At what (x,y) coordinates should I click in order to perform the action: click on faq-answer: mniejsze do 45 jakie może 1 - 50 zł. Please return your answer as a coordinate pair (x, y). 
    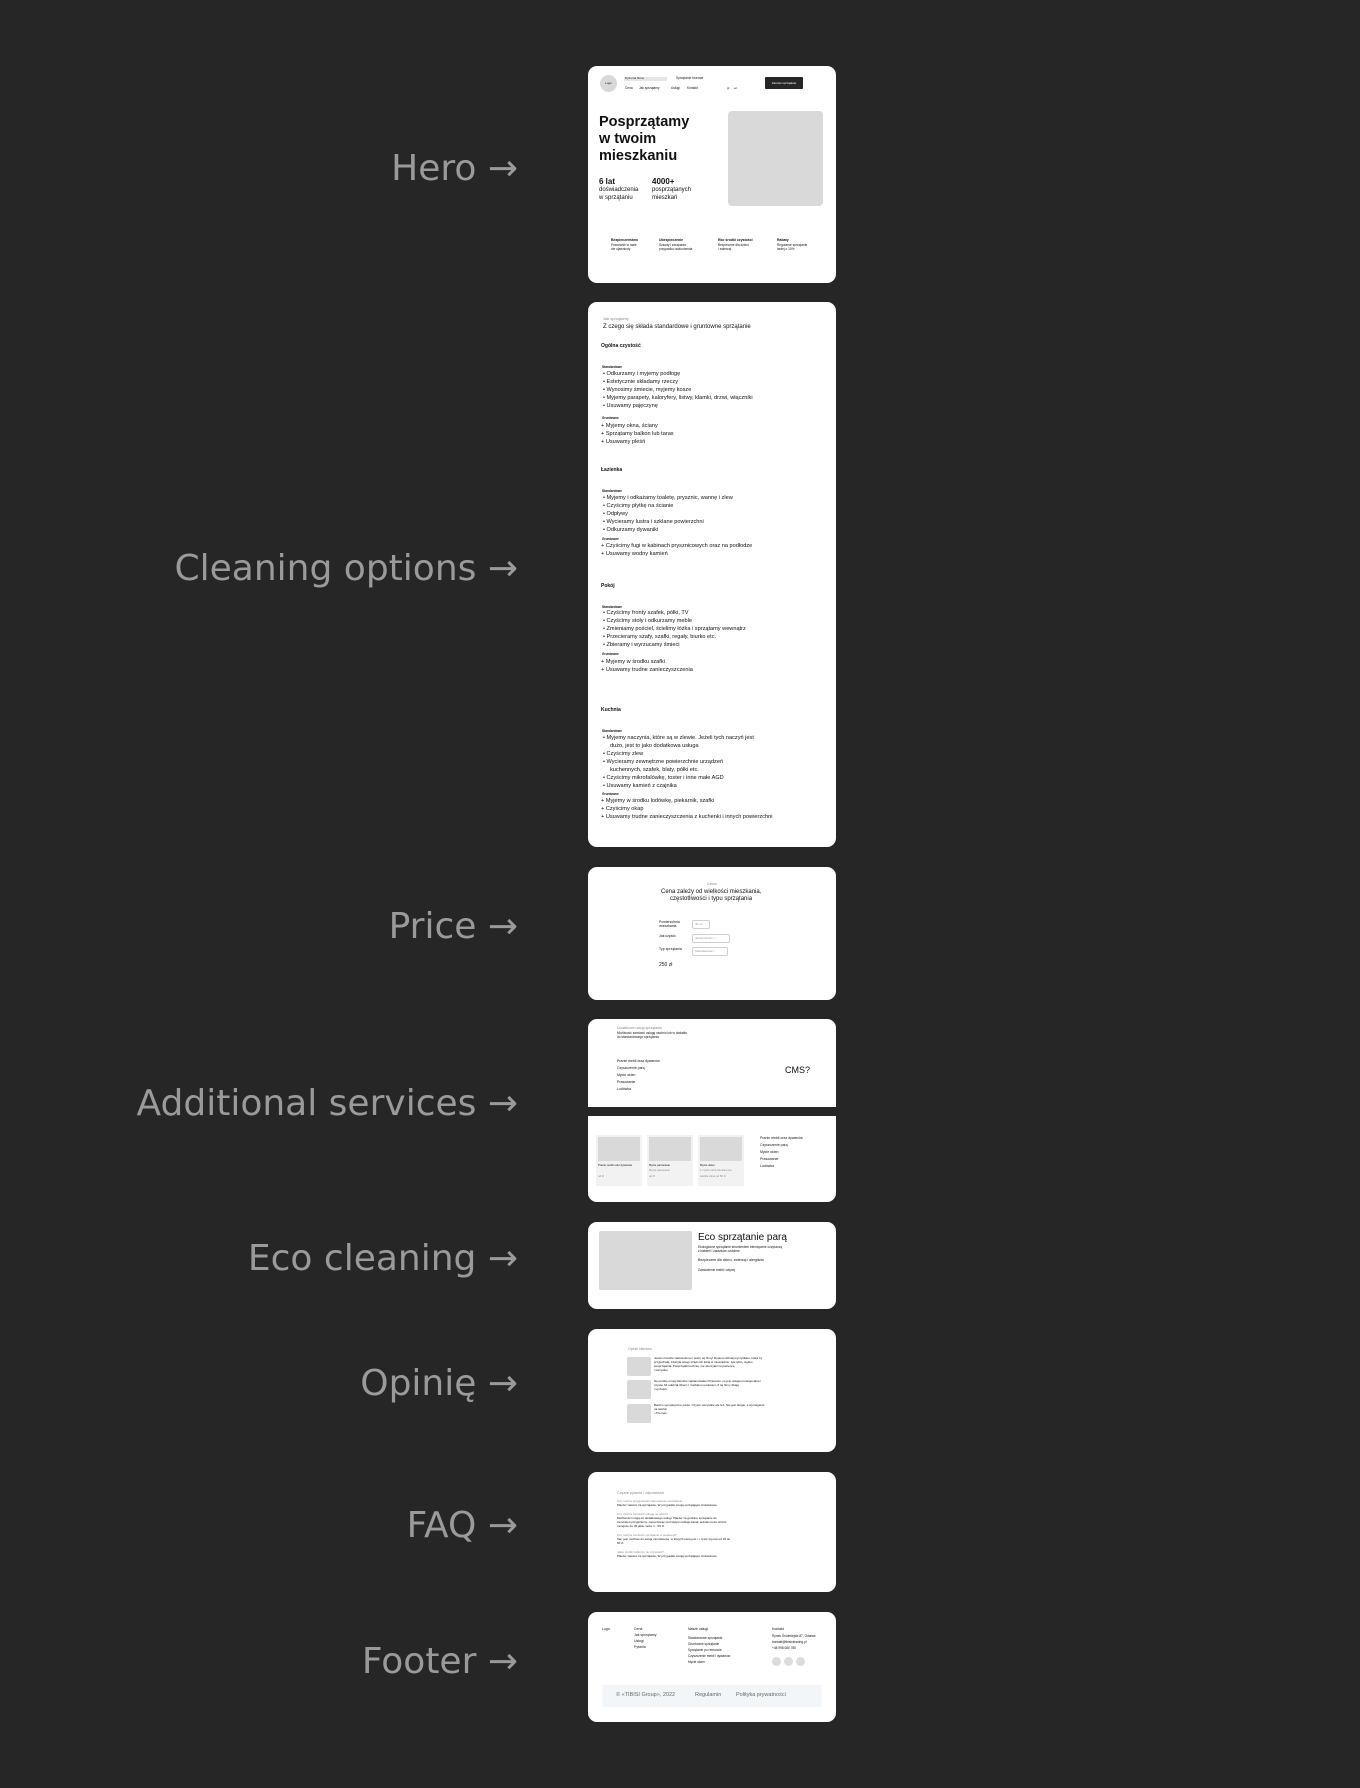
    Looking at the image, I should click on (640, 1526).